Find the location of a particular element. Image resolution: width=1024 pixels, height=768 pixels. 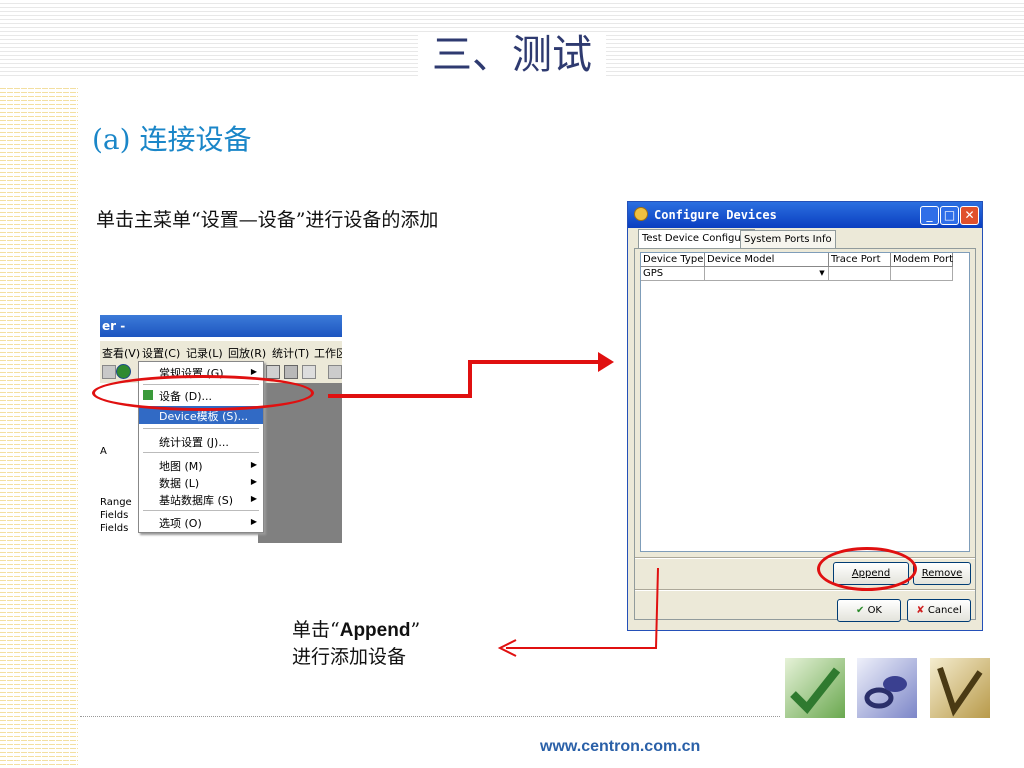

note-prefix: 单击“ is located at coordinates (316, 630).